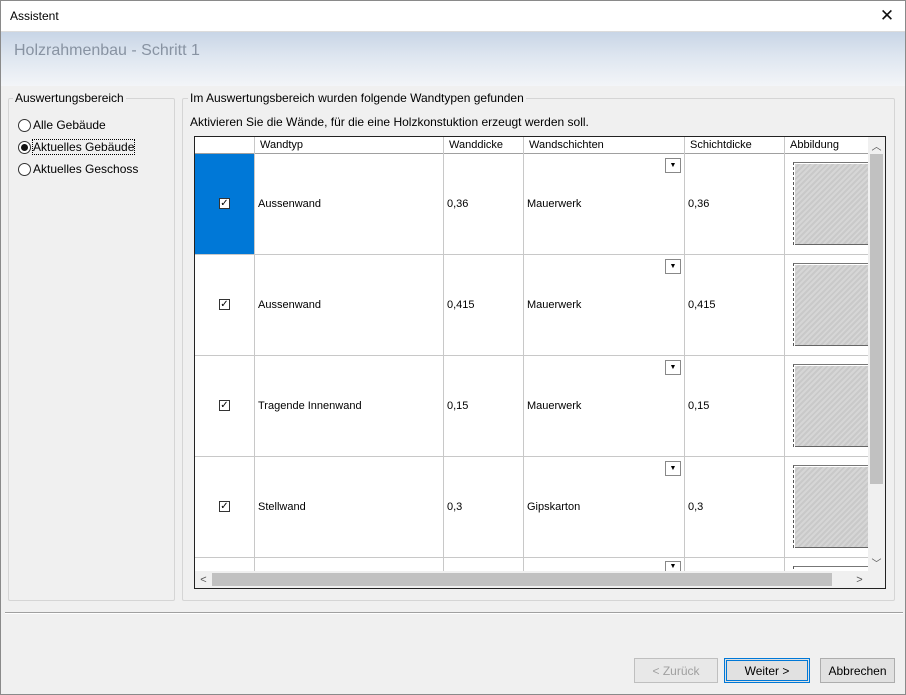  Describe the element at coordinates (767, 670) in the screenshot. I see `next-button: Weiter >` at that location.